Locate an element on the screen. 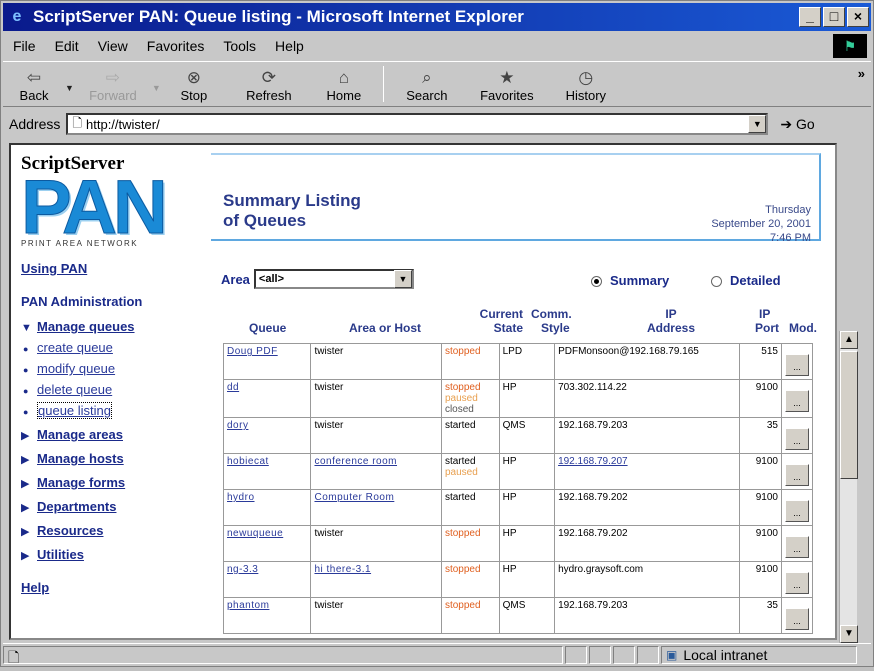  summary-label: Summary is located at coordinates (640, 280).